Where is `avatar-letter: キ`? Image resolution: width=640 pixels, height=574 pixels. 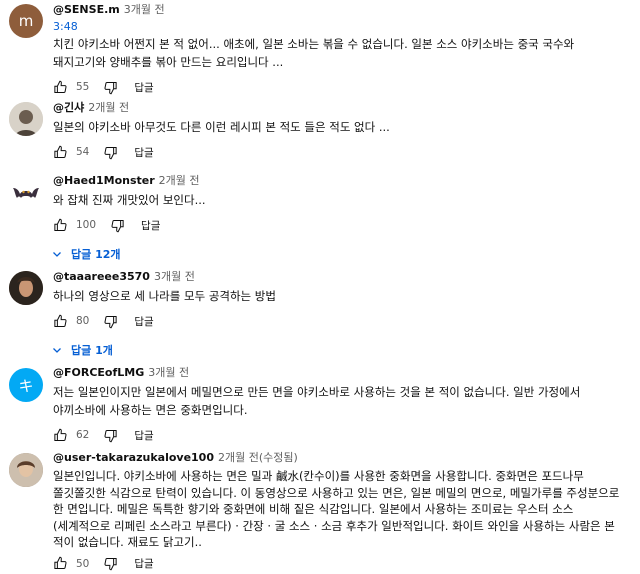 avatar-letter: キ is located at coordinates (26, 385).